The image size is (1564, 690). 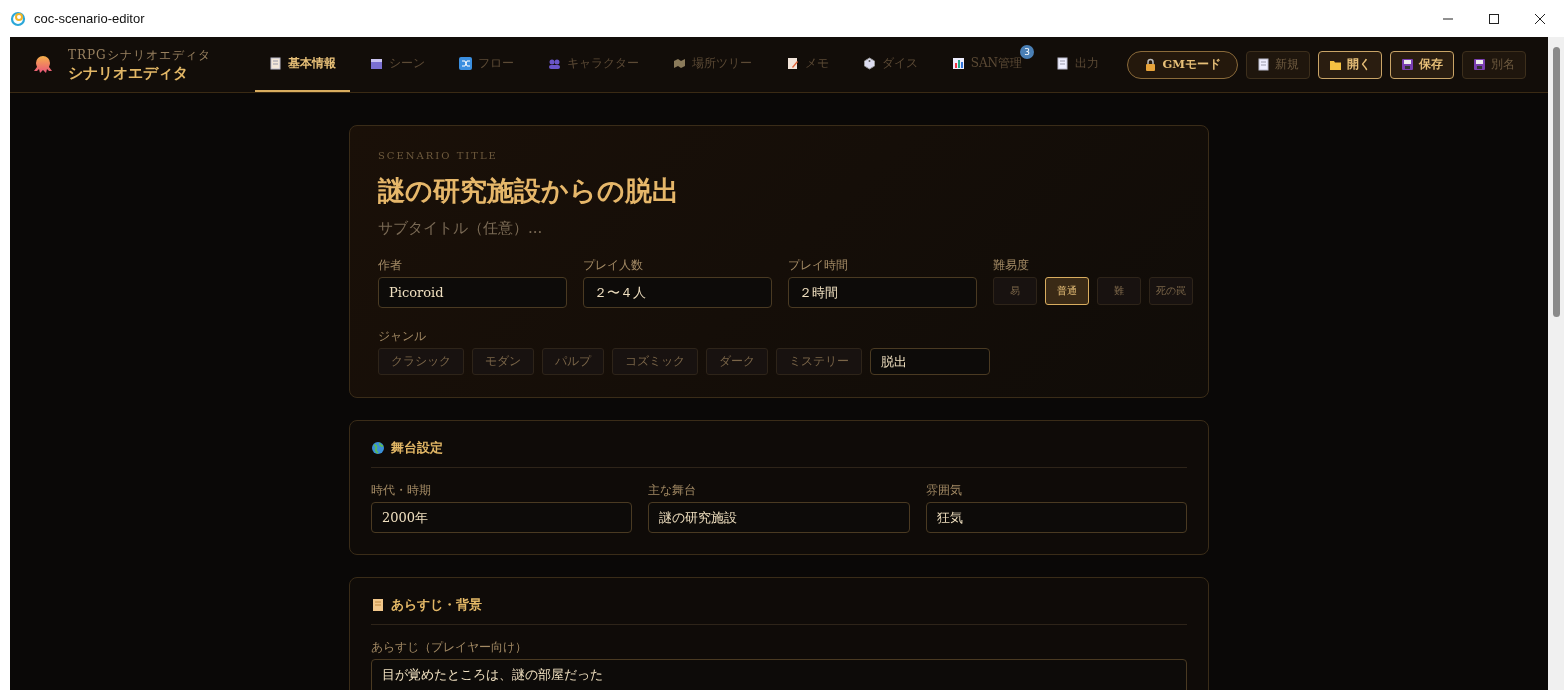 I want to click on text-field: 狂気, so click(x=1056, y=517).